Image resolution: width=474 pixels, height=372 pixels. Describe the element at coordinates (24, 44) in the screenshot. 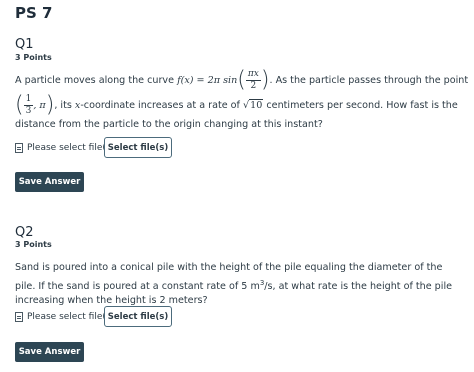

I see `question-1-title: Q1` at that location.